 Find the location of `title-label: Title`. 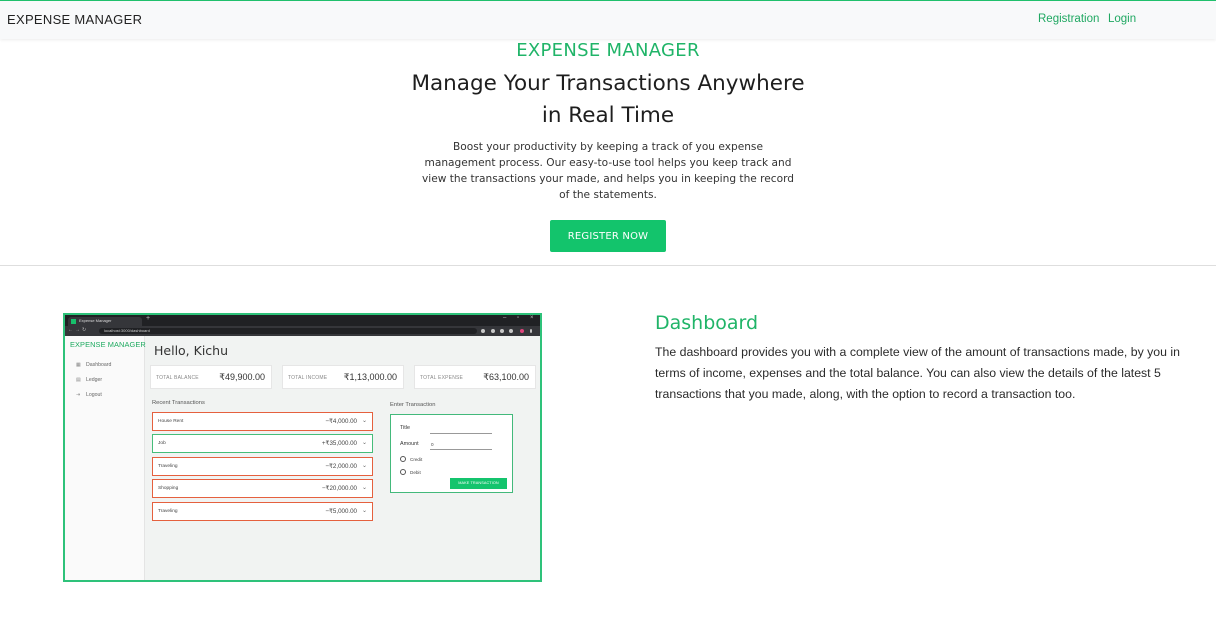

title-label: Title is located at coordinates (405, 428).